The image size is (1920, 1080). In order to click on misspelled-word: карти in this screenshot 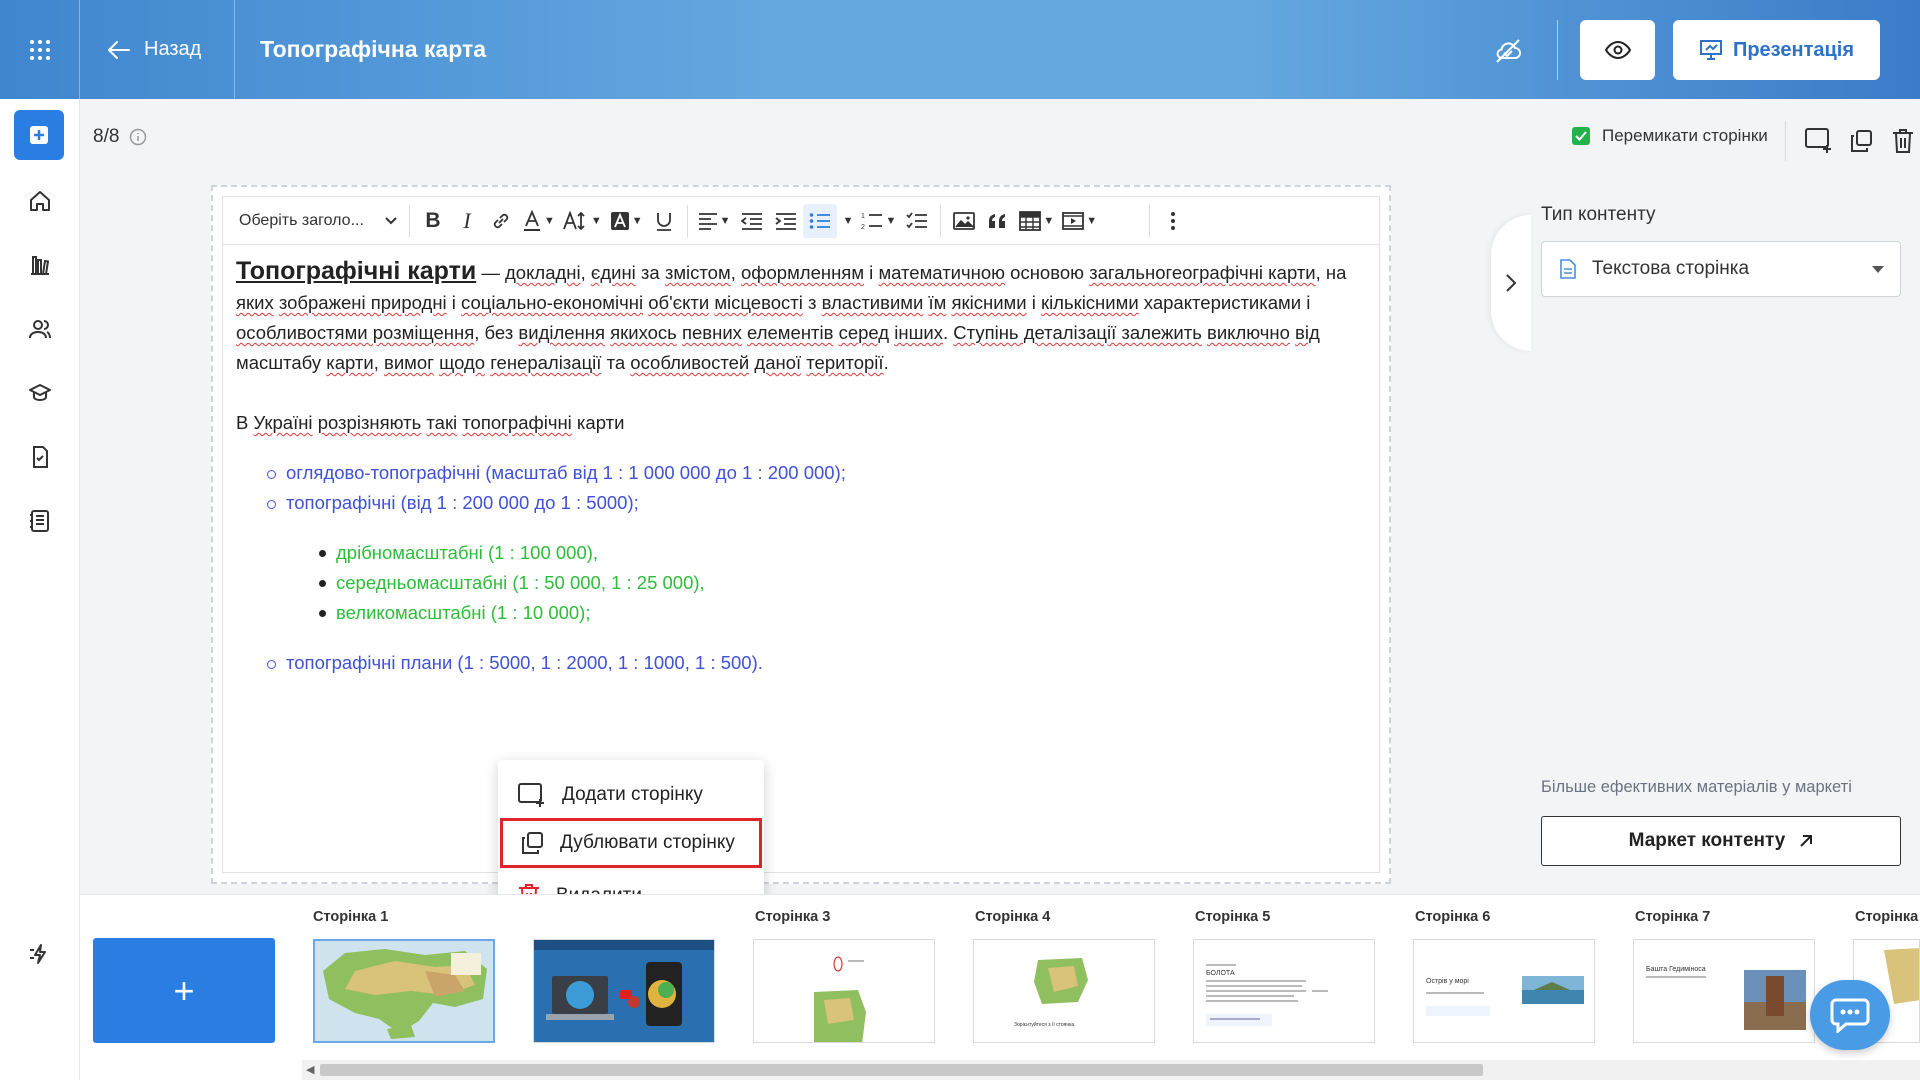, I will do `click(350, 362)`.